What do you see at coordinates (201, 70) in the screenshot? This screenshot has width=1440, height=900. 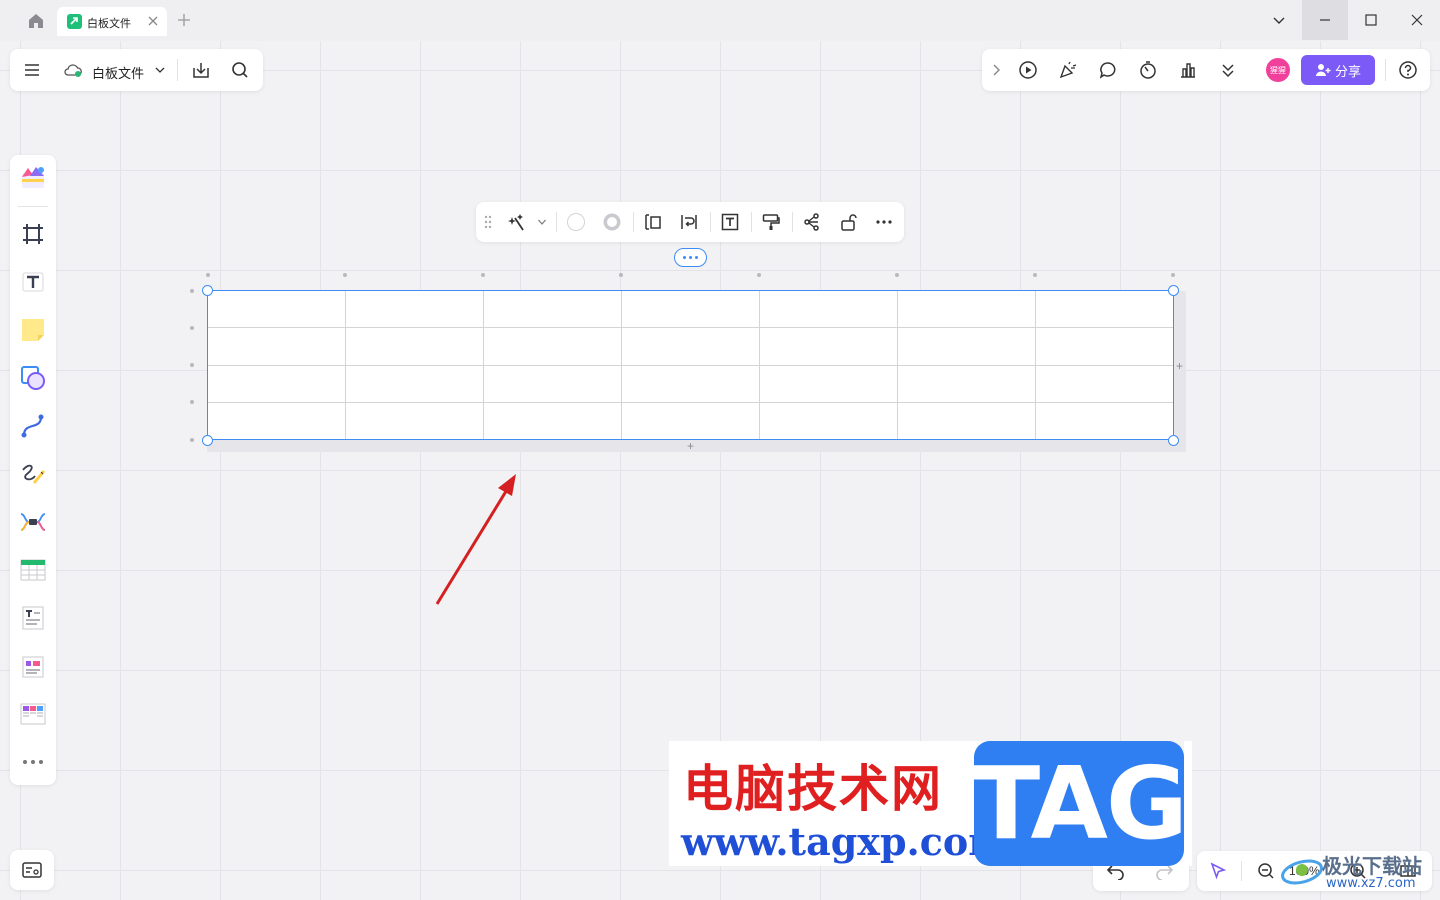 I see `download-icon` at bounding box center [201, 70].